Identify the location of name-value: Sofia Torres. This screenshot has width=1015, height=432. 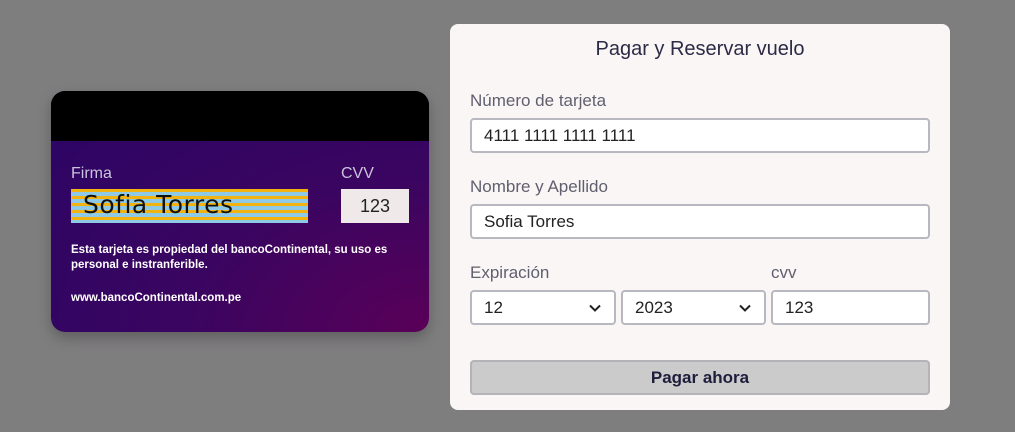
(529, 221).